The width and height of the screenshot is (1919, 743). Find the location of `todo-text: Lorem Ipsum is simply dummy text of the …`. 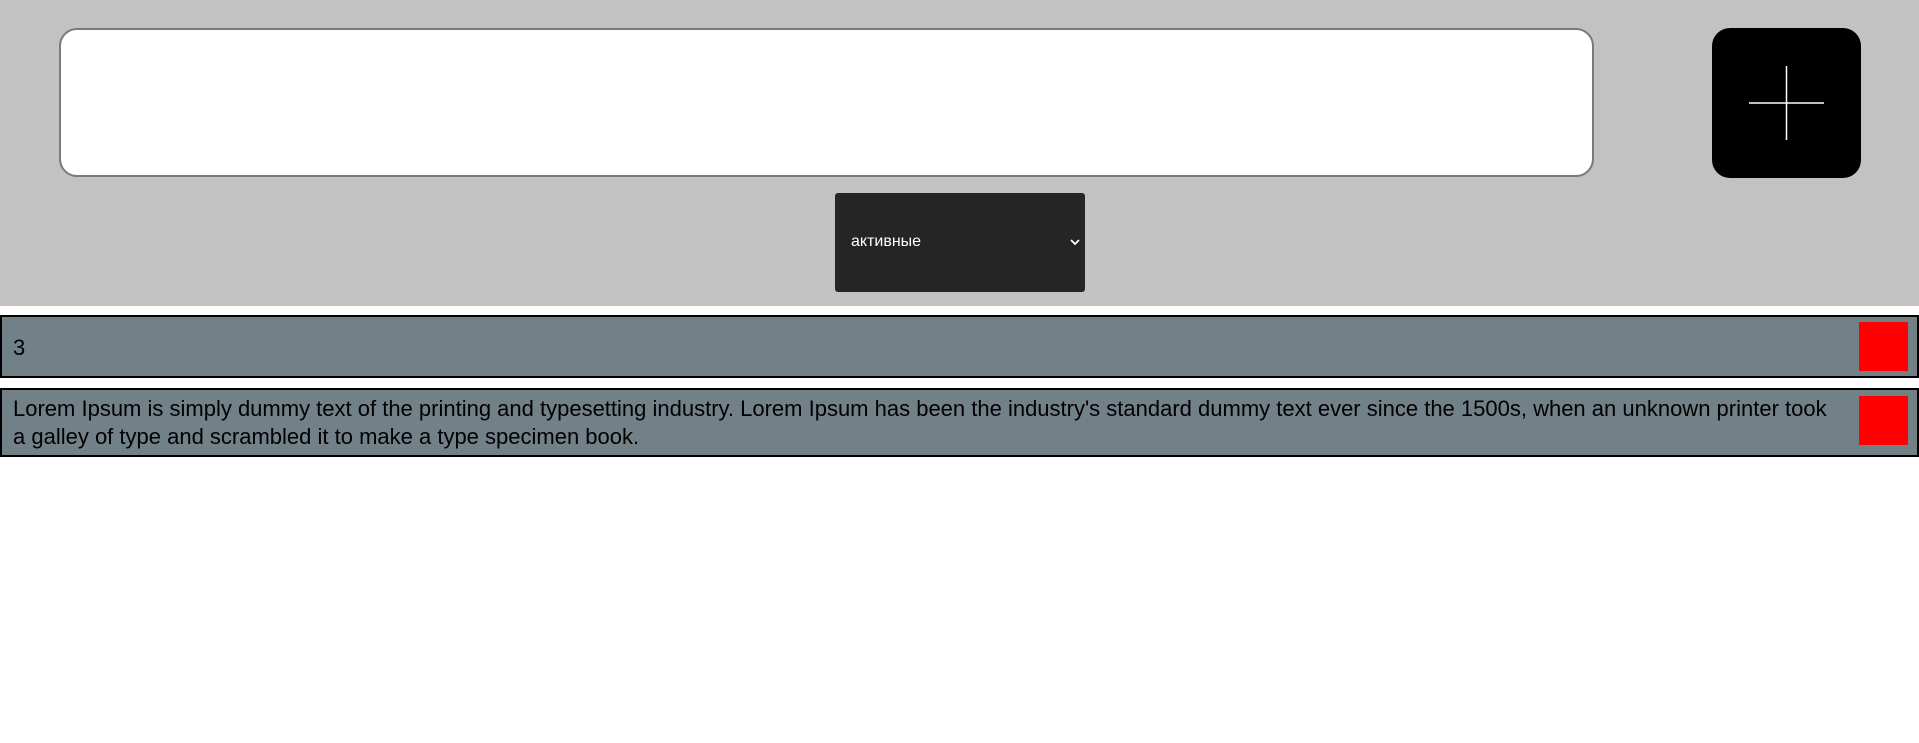

todo-text: Lorem Ipsum is simply dummy text of the … is located at coordinates (920, 422).